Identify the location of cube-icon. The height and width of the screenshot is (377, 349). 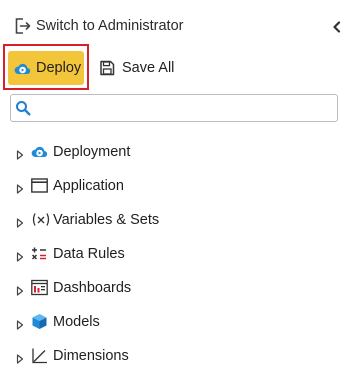
(39, 321).